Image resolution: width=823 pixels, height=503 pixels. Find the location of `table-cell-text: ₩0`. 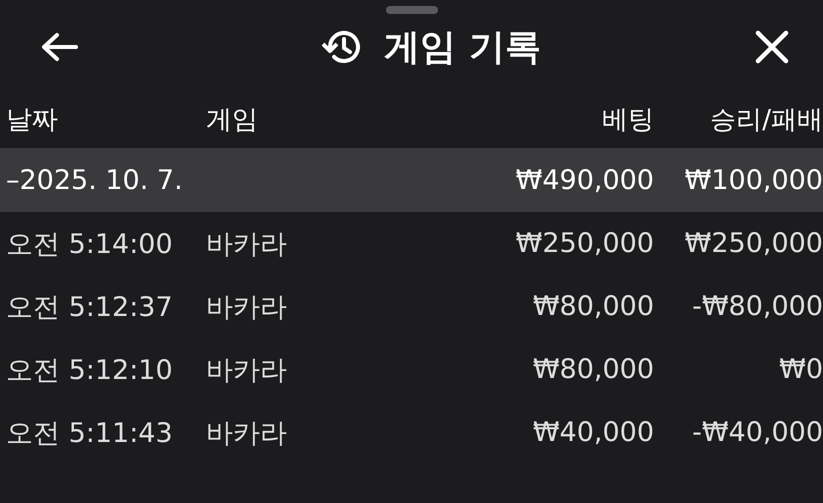

table-cell-text: ₩0 is located at coordinates (800, 369).